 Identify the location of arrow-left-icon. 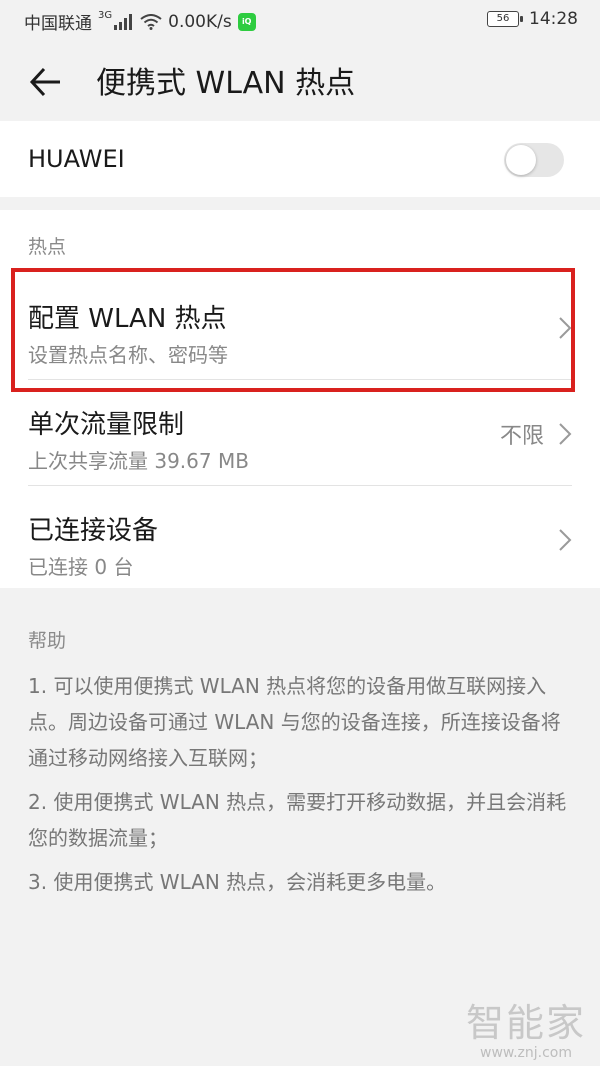
(44, 82).